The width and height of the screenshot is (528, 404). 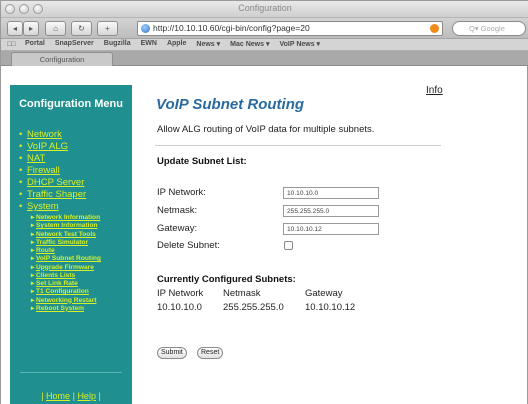 I want to click on bookmark-apple: Apple, so click(x=176, y=44).